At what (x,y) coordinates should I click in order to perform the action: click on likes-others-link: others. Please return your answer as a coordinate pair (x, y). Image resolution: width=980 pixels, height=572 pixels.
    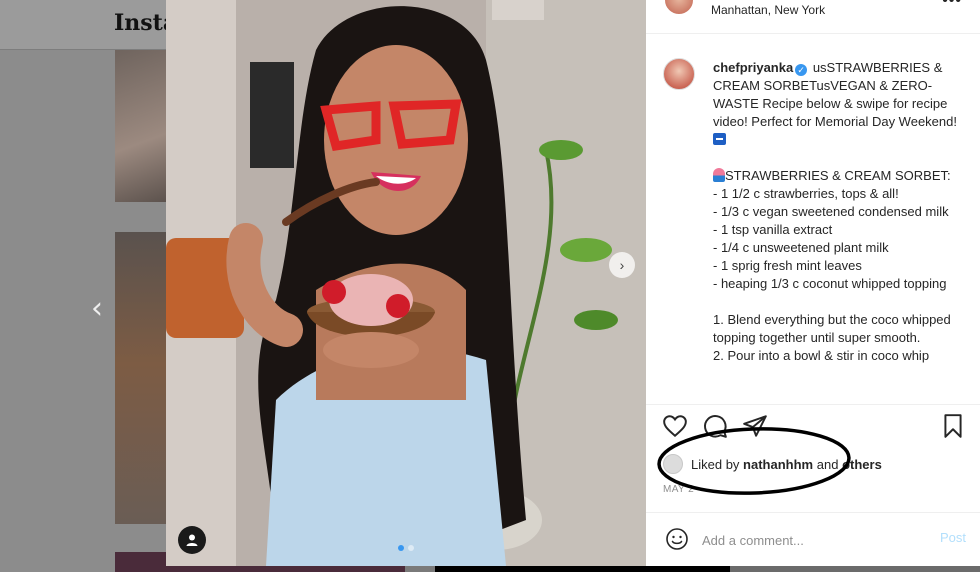
    Looking at the image, I should click on (862, 464).